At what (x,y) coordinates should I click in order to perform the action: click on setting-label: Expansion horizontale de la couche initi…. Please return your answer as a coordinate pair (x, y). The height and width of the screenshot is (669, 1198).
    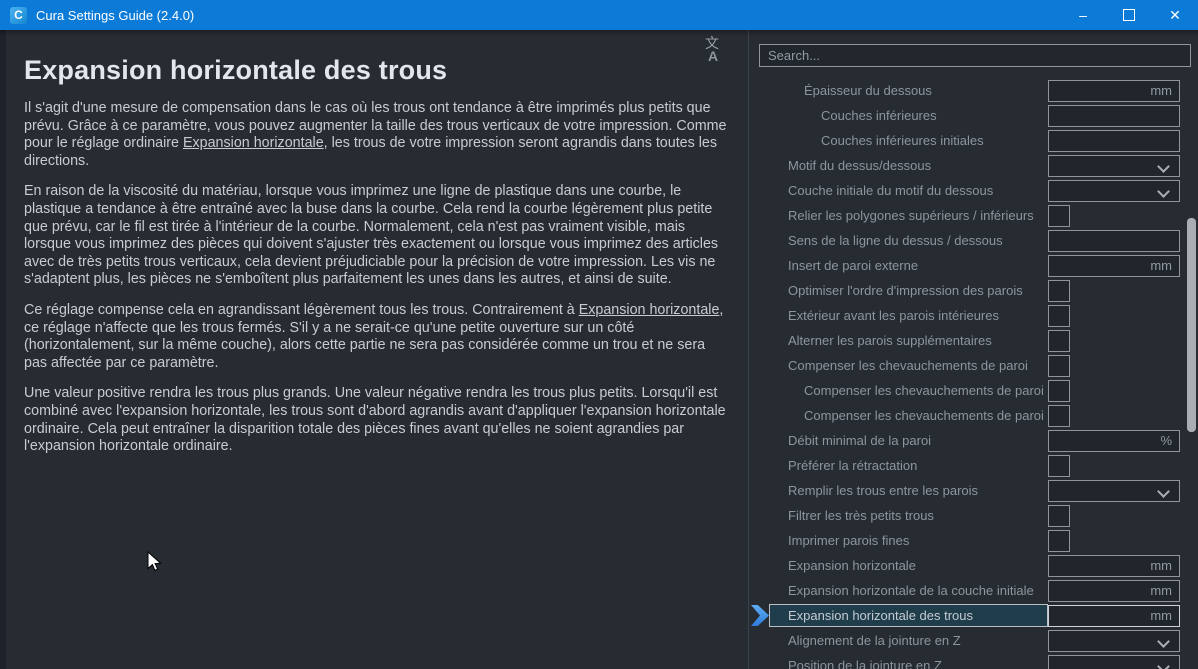
    Looking at the image, I should click on (908, 590).